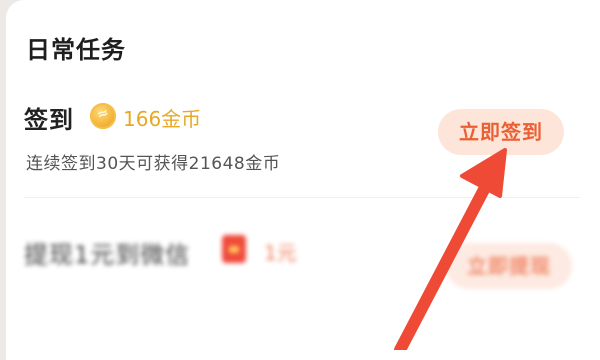 This screenshot has width=600, height=360. Describe the element at coordinates (153, 164) in the screenshot. I see `task-description: 连续签到30天可获得21648金币` at that location.